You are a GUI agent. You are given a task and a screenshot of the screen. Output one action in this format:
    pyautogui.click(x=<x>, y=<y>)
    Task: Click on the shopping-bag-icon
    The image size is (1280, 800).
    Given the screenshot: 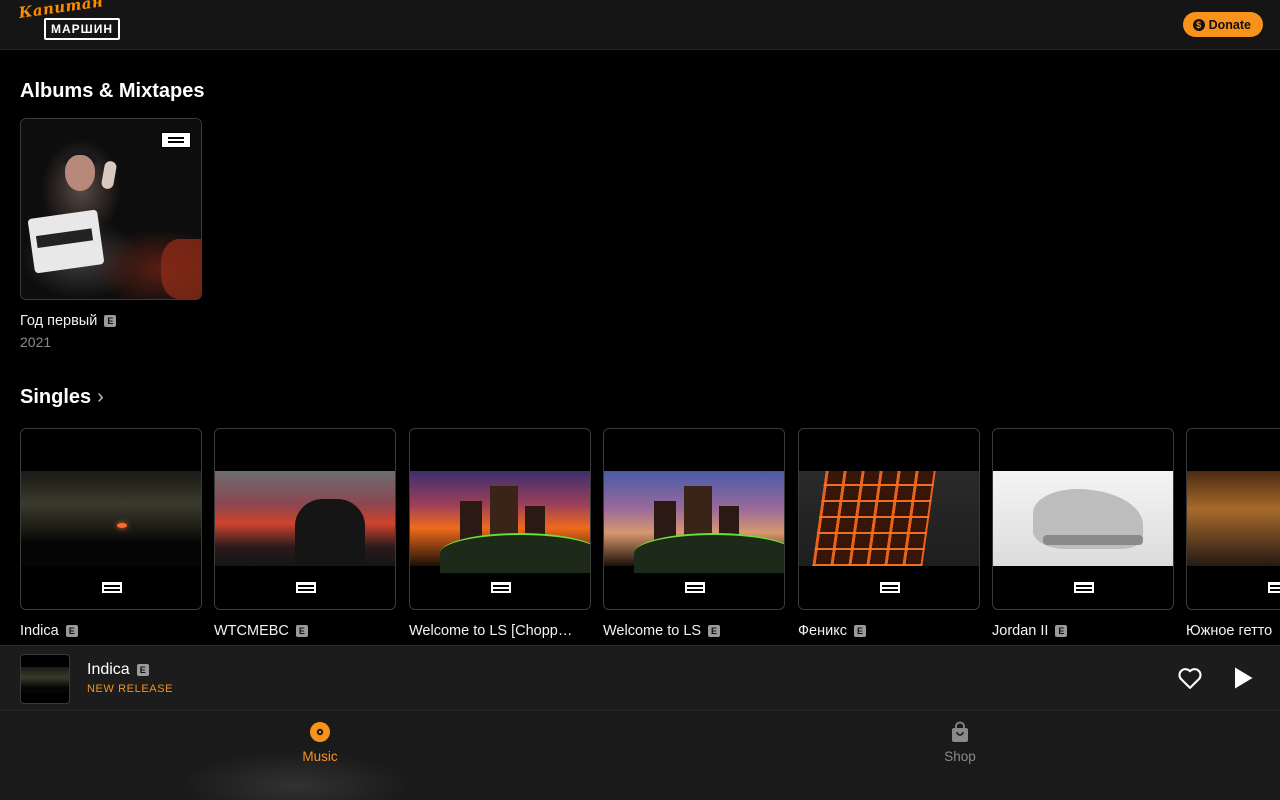 What is the action you would take?
    pyautogui.click(x=960, y=731)
    